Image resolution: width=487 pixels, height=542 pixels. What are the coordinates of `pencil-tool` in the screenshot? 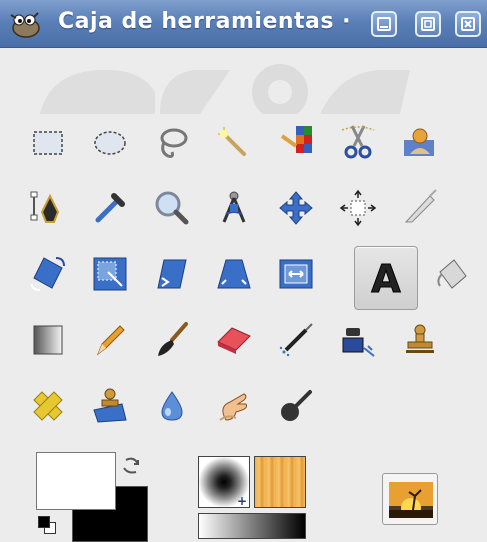 It's located at (110, 340).